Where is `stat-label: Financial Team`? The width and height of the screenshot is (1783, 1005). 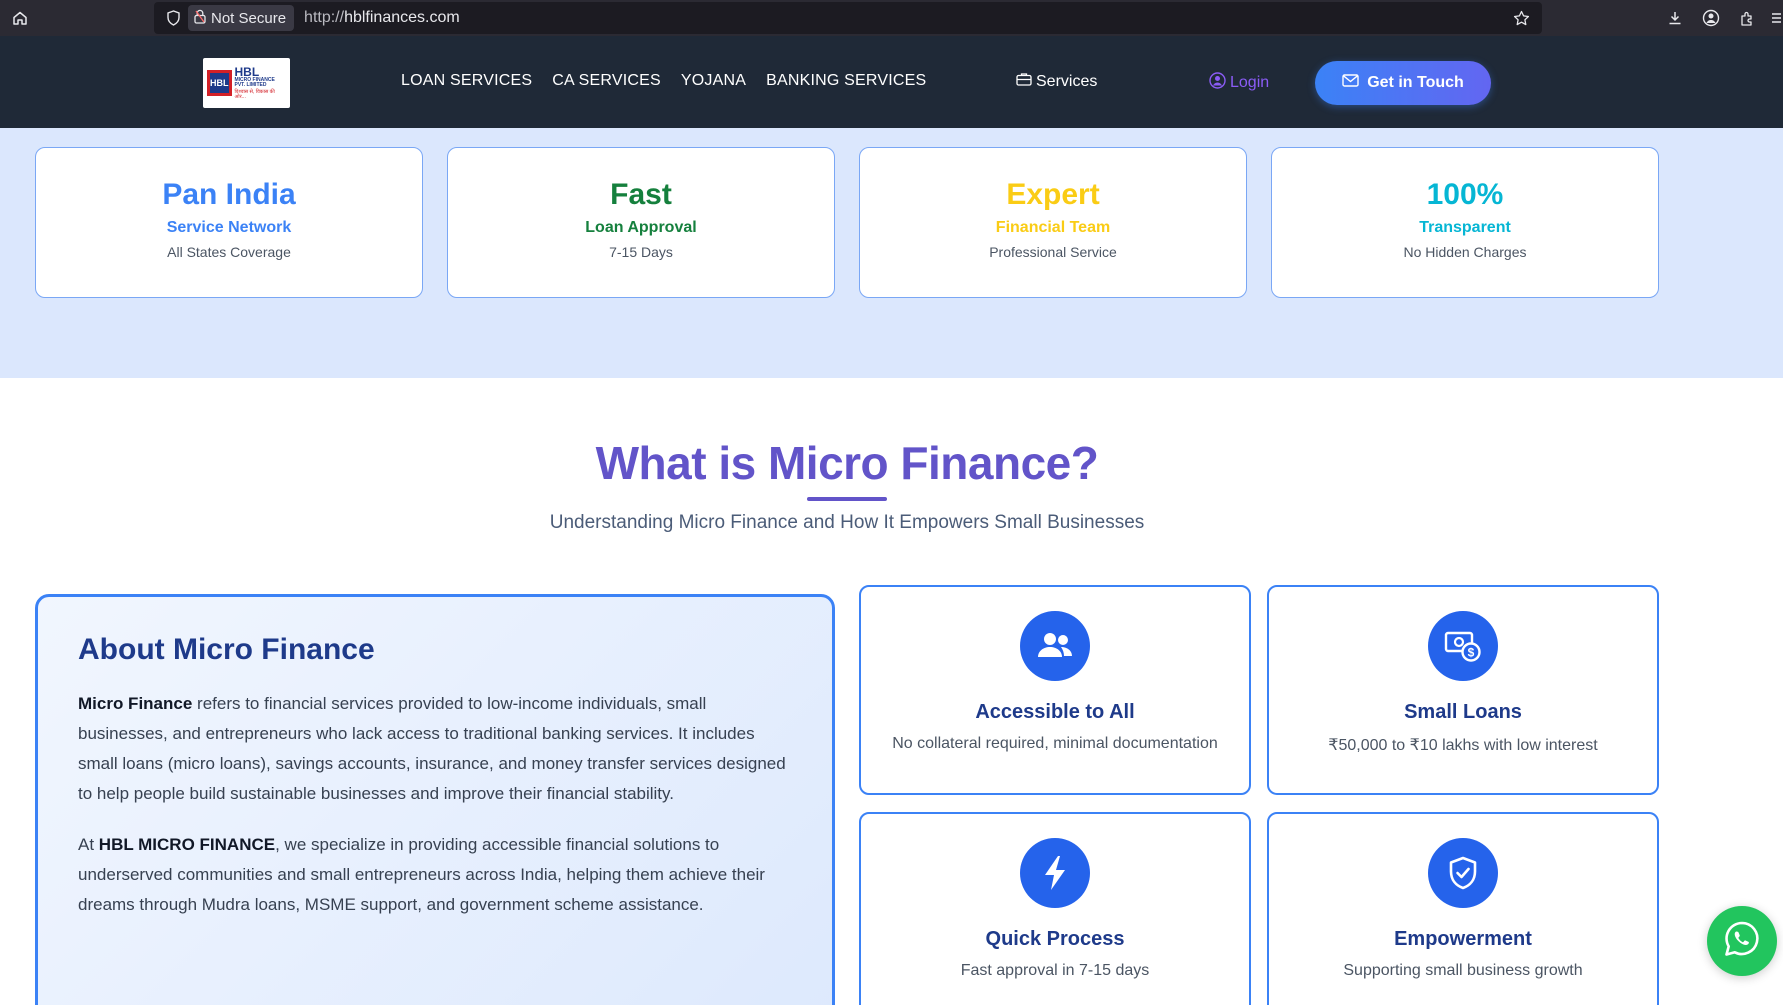
stat-label: Financial Team is located at coordinates (1053, 227).